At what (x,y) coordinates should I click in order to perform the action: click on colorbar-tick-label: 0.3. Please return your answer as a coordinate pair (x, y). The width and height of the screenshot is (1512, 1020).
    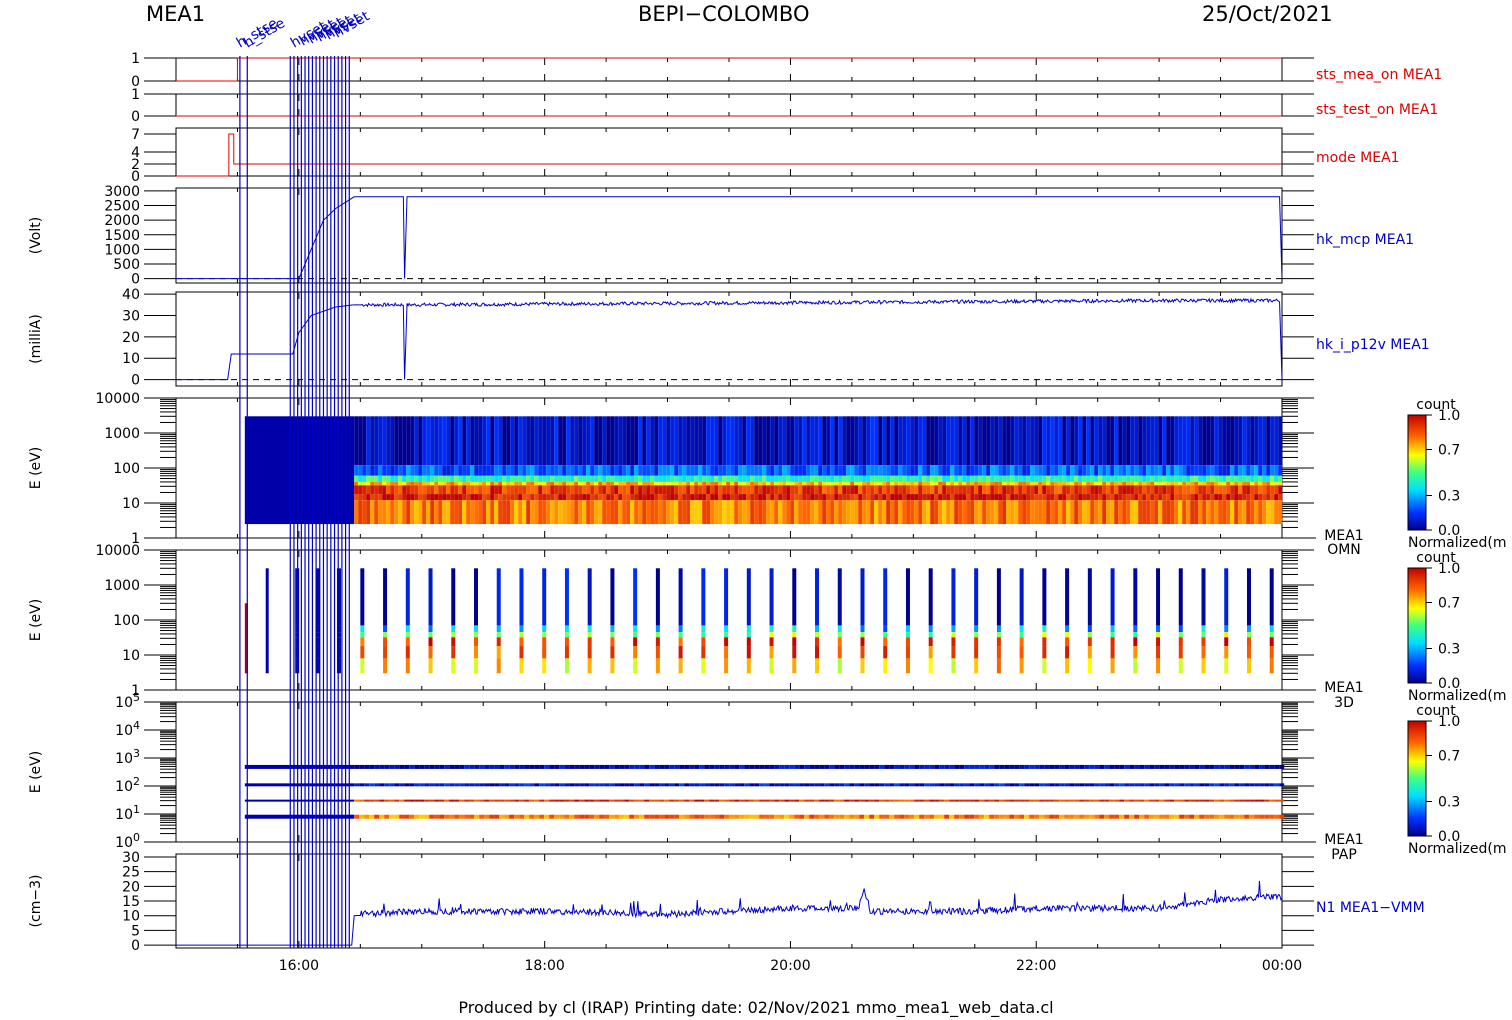
    Looking at the image, I should click on (1449, 497).